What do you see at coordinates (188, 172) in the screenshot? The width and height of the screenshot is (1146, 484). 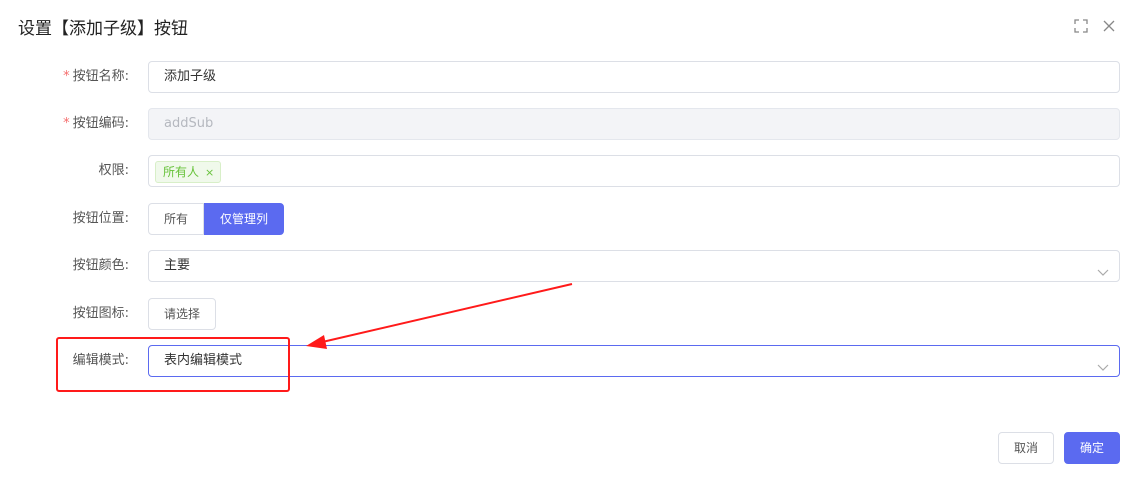 I see `permission-tag: 所有人 ×` at bounding box center [188, 172].